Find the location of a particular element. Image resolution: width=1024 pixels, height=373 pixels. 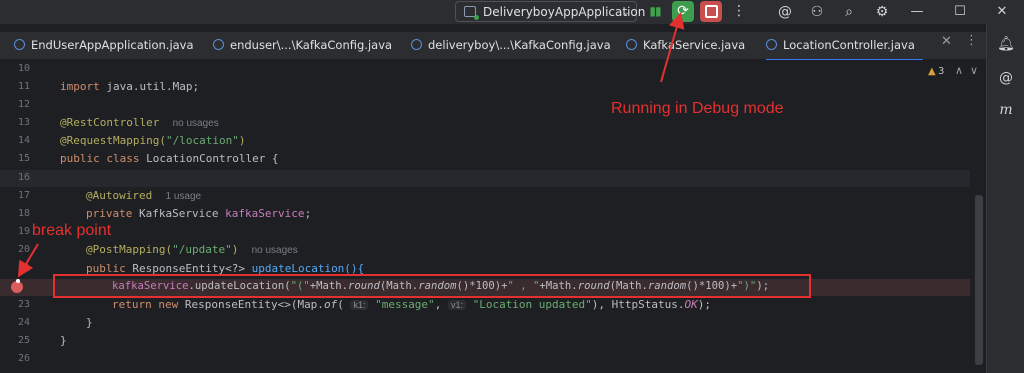

debug-rerun-icon: ⟳ is located at coordinates (683, 11).